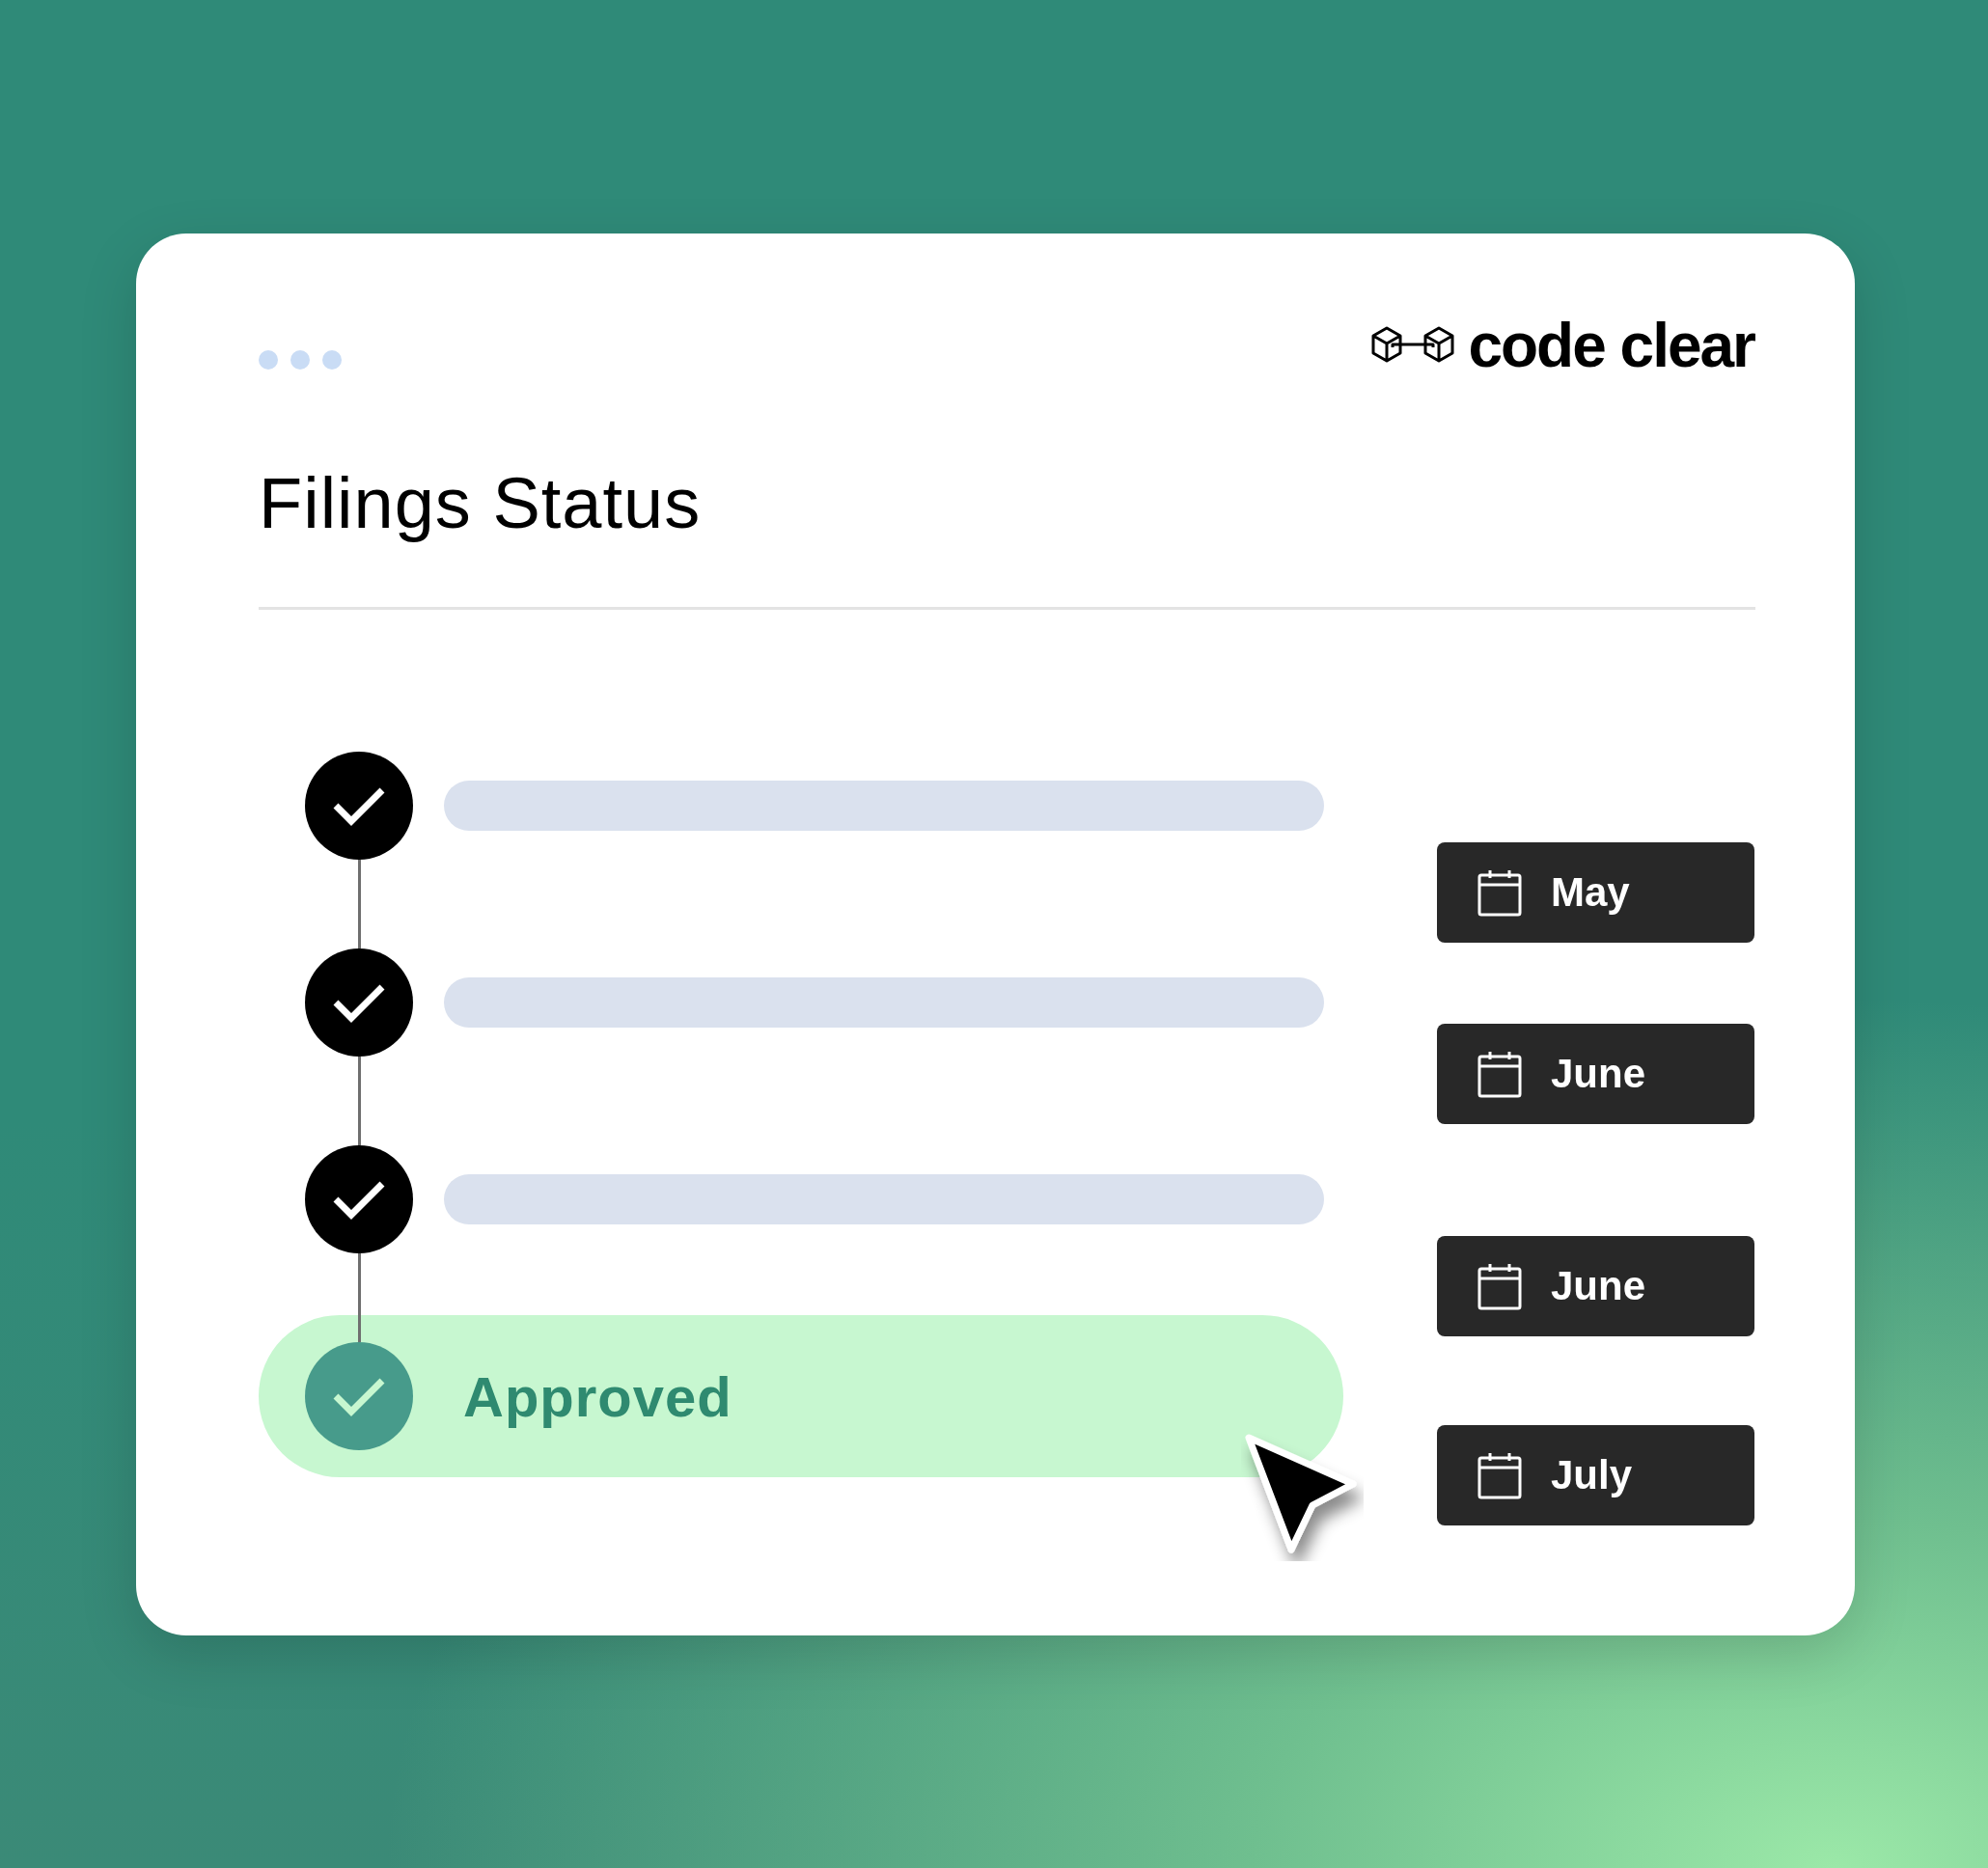 This screenshot has width=1988, height=1868. I want to click on date-button: May, so click(1595, 892).